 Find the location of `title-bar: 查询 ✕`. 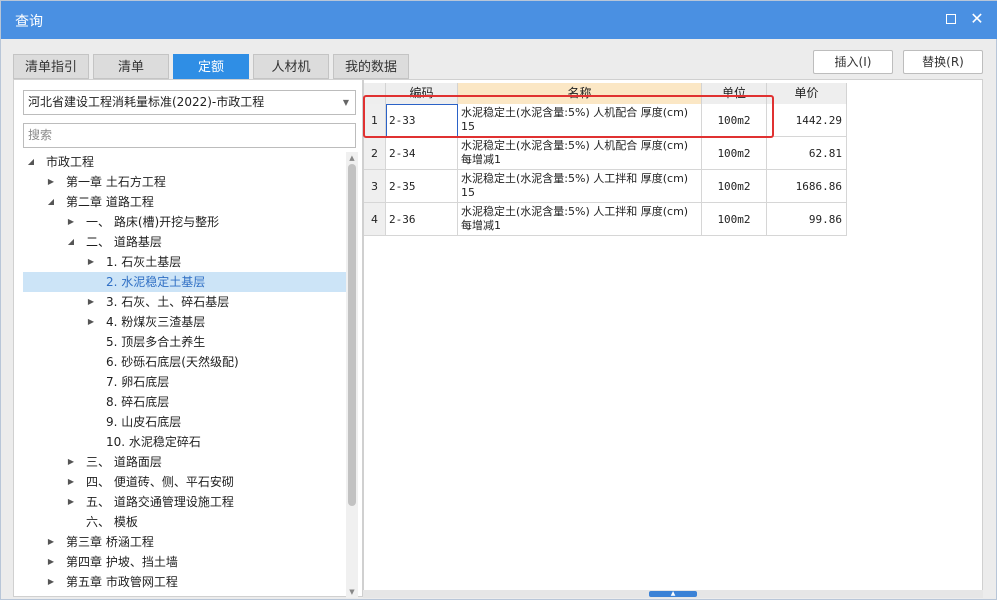

title-bar: 查询 ✕ is located at coordinates (499, 20).